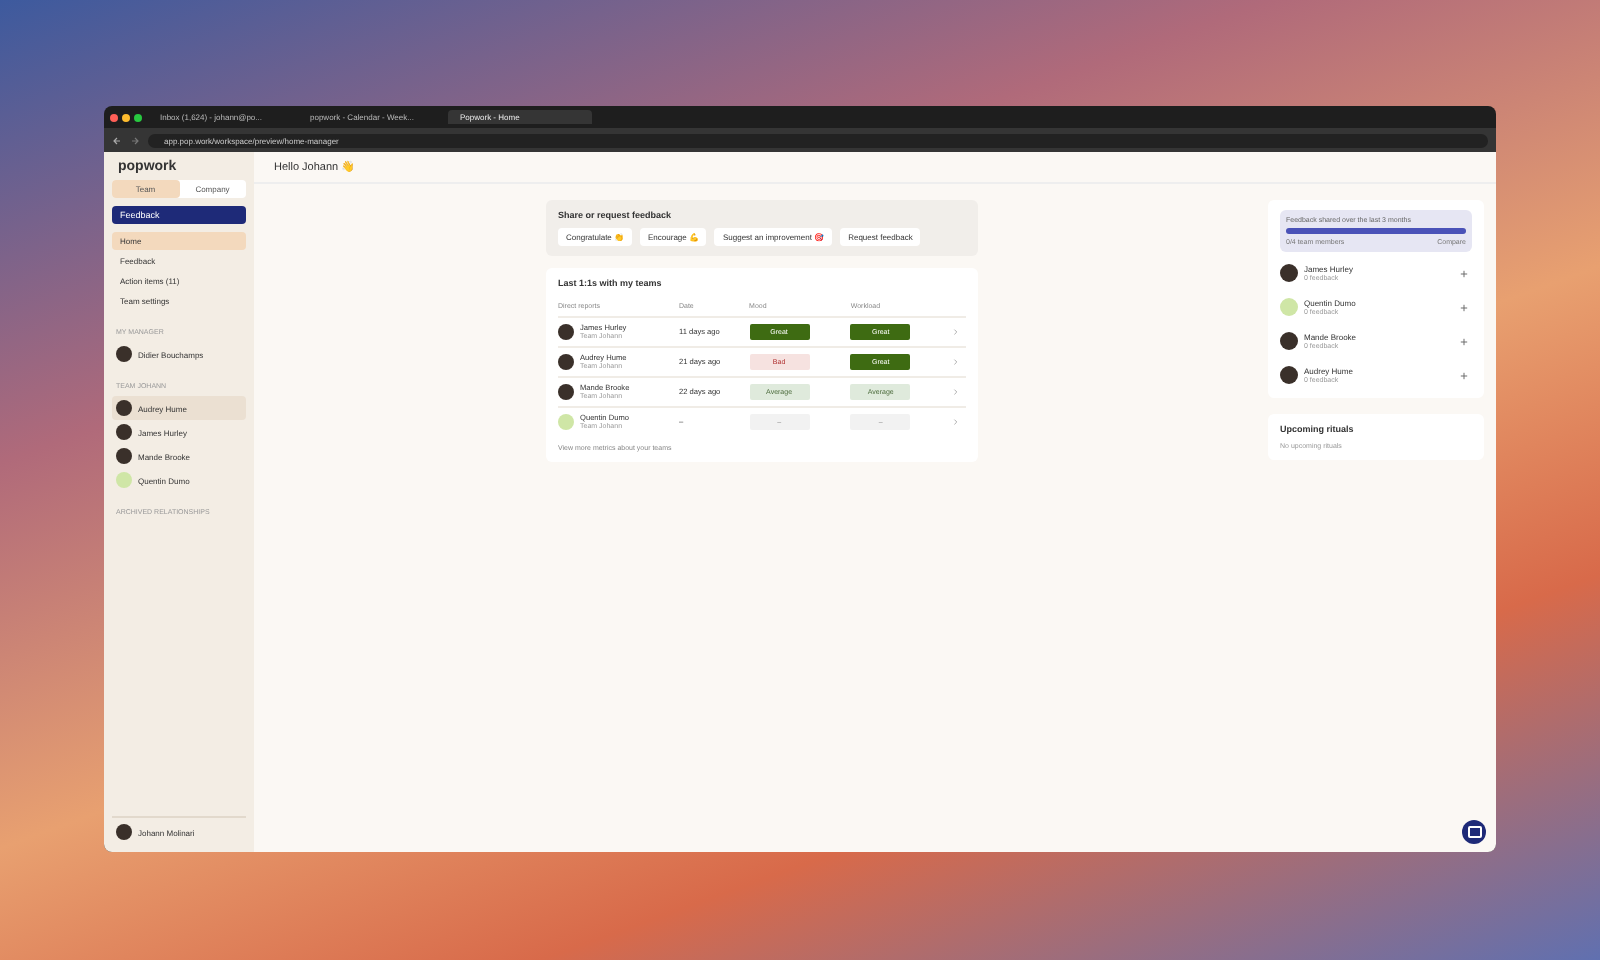 The width and height of the screenshot is (1600, 960). I want to click on window-controls-icon, so click(126, 117).